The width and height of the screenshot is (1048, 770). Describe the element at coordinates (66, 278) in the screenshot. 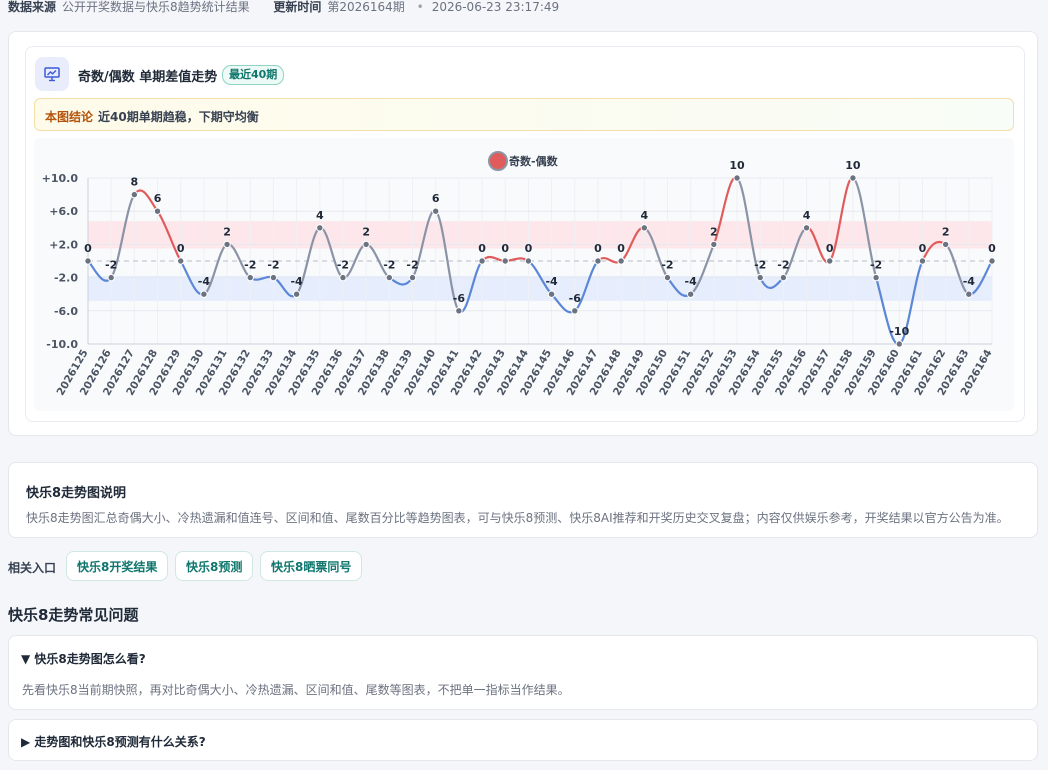

I see `y-tick-label: -2.0` at that location.